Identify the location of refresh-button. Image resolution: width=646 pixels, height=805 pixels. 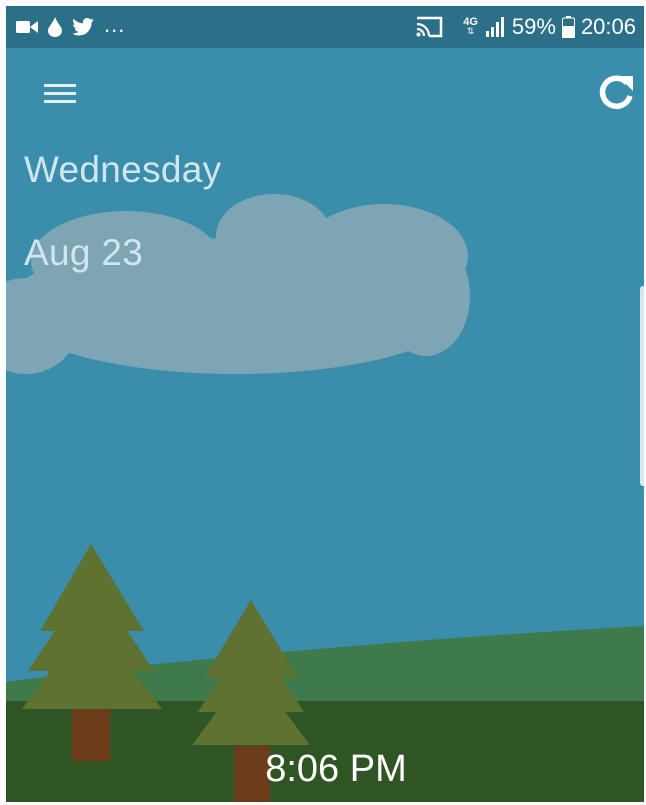
(616, 92).